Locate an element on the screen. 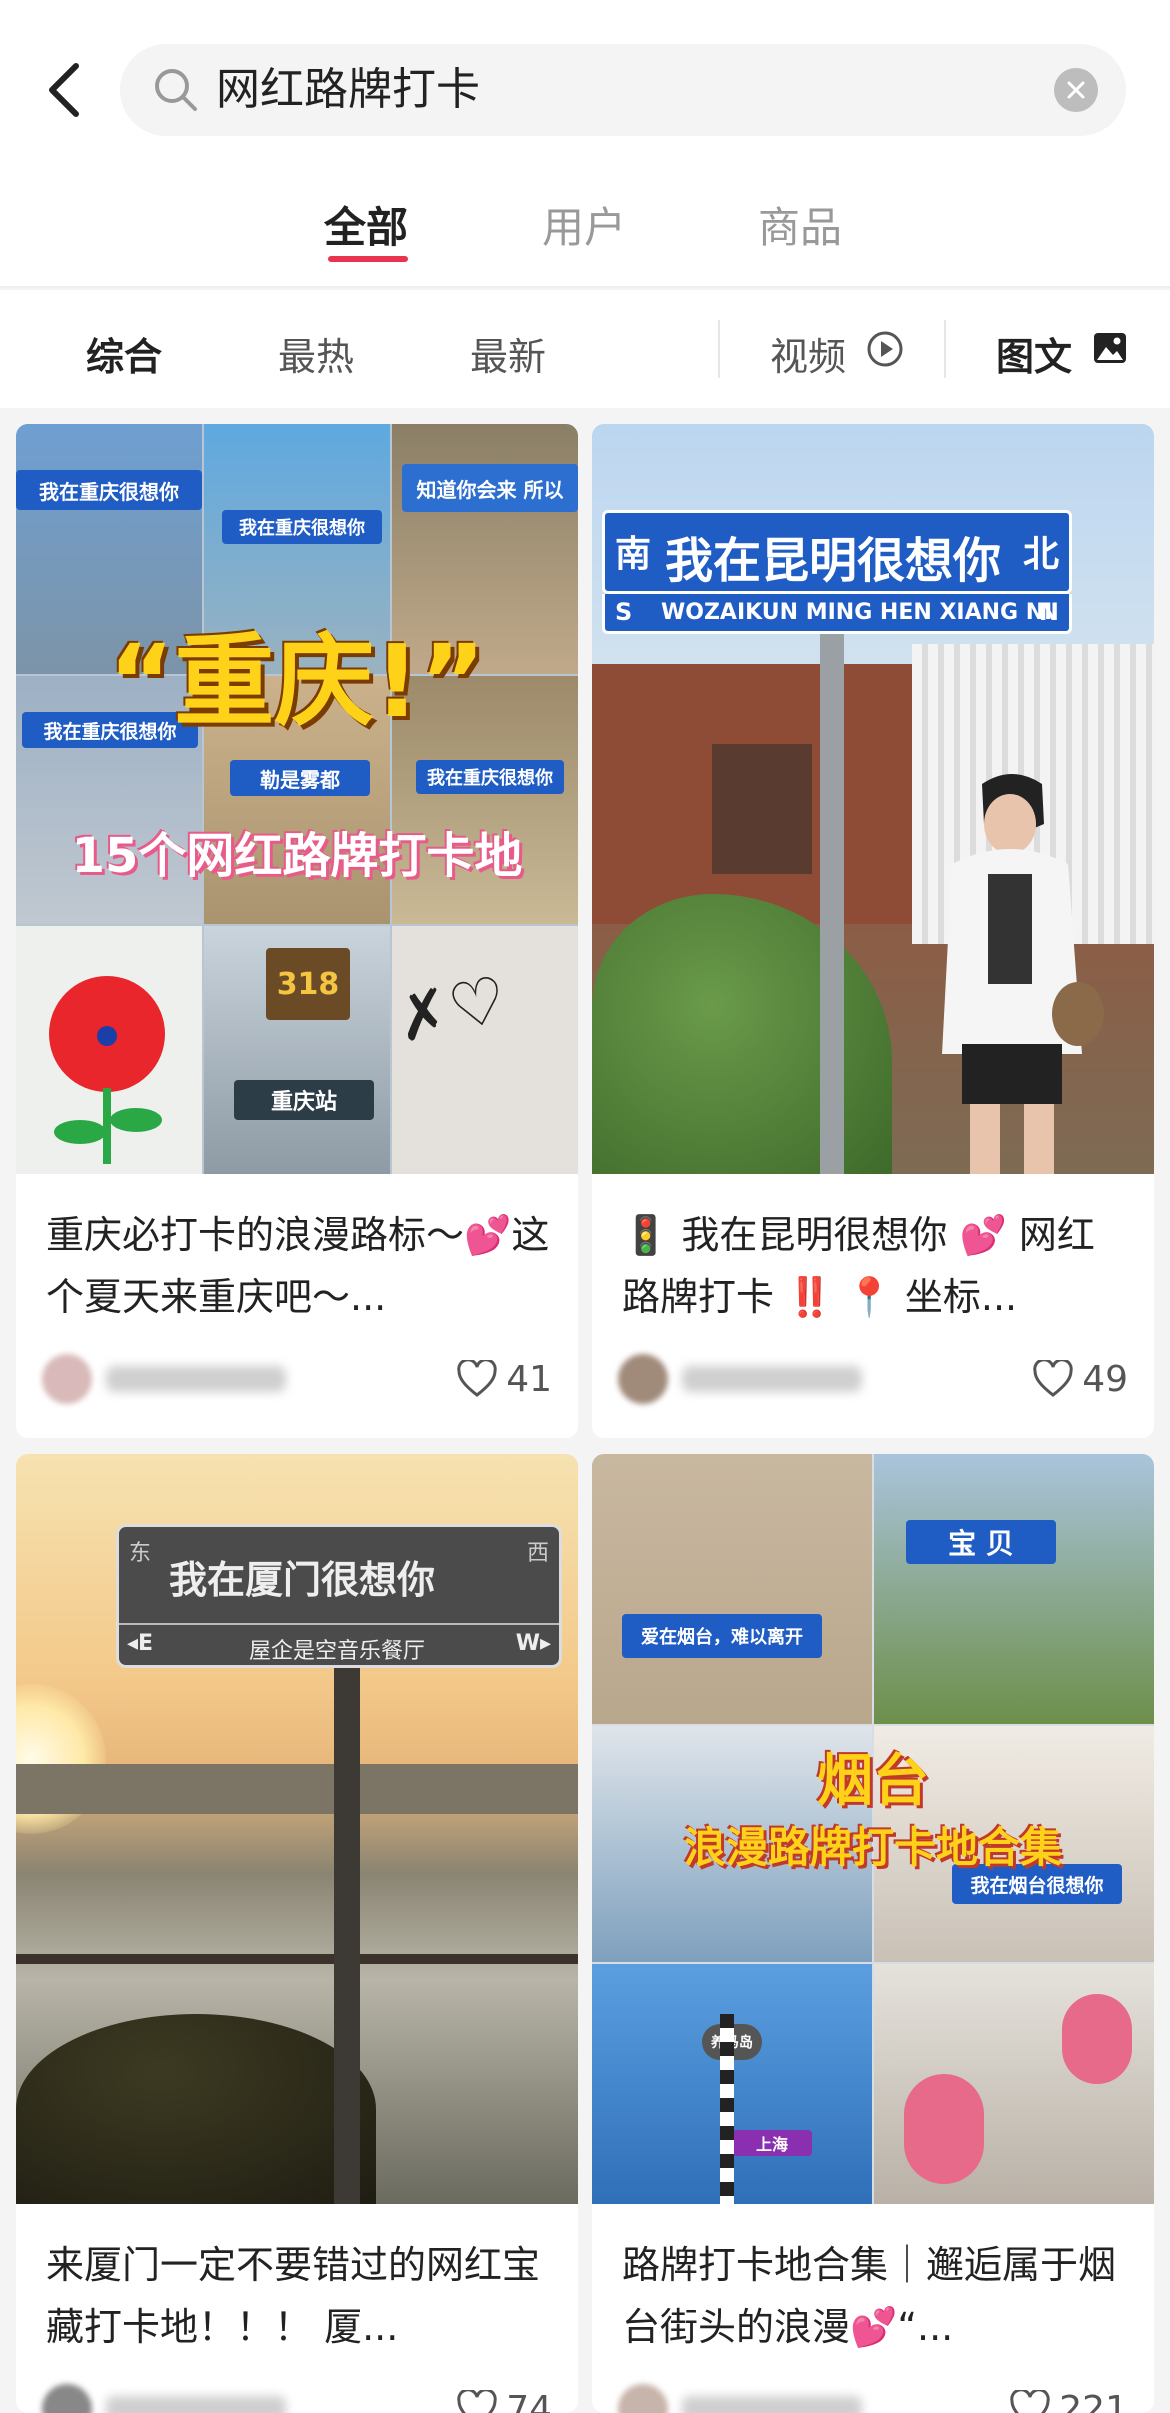  road-sign-sub: S WOZAIKUN MING HEN XIANG NI N is located at coordinates (837, 614).